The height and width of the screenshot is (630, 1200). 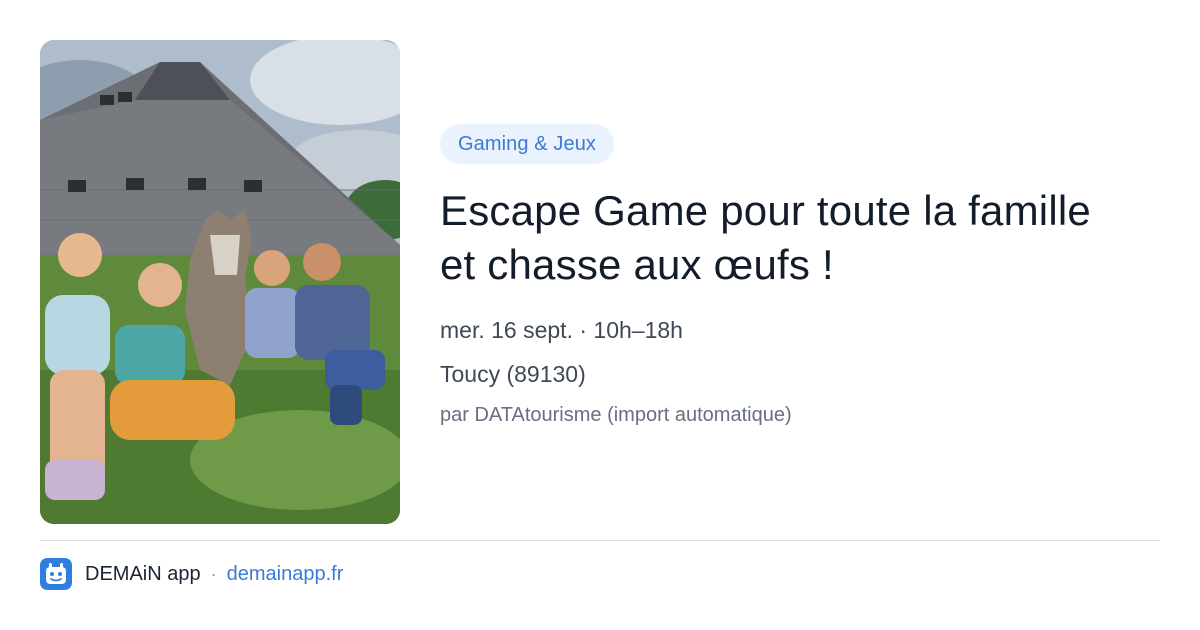 What do you see at coordinates (56, 574) in the screenshot?
I see `demain-logo-icon` at bounding box center [56, 574].